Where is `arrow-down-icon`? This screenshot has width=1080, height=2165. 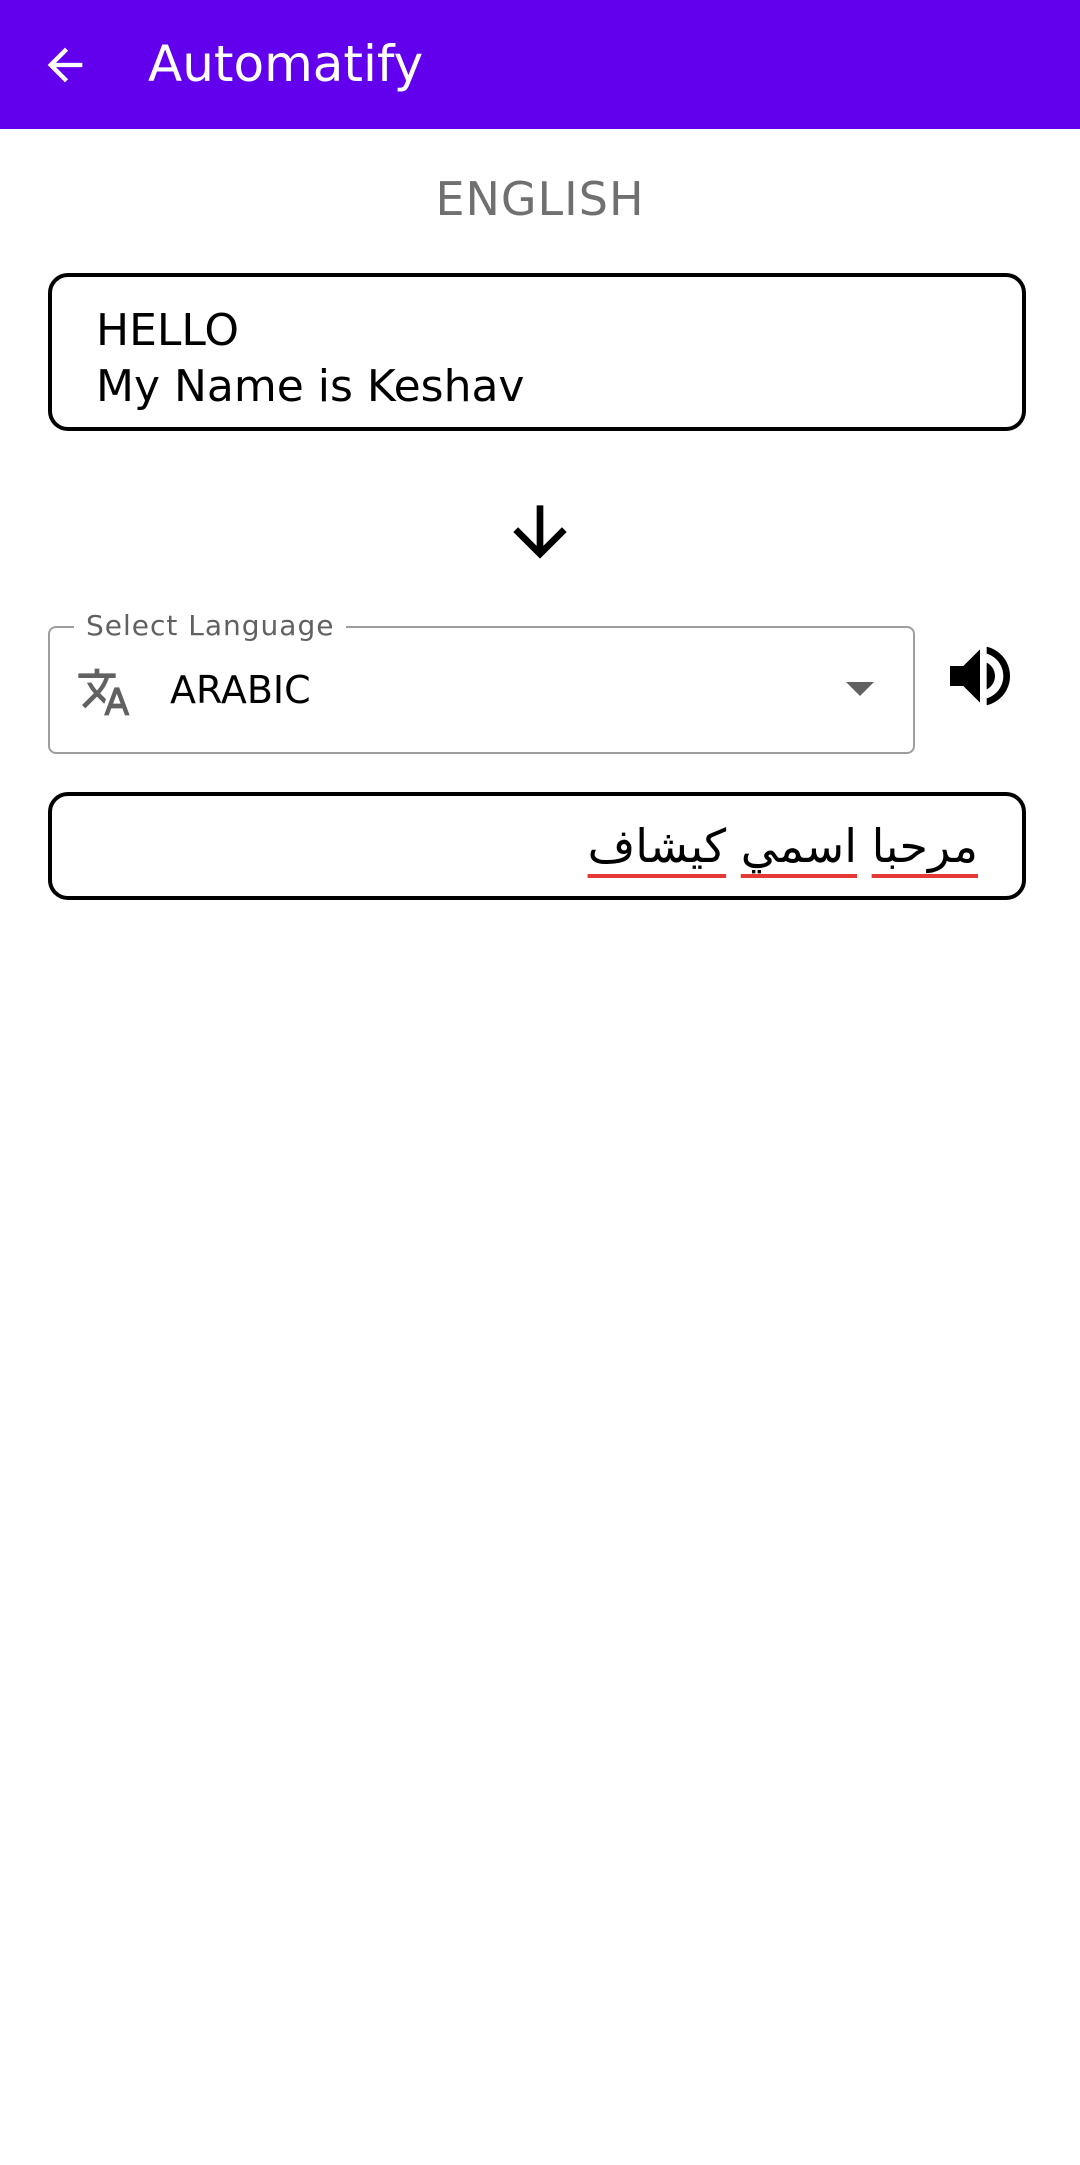 arrow-down-icon is located at coordinates (540, 532).